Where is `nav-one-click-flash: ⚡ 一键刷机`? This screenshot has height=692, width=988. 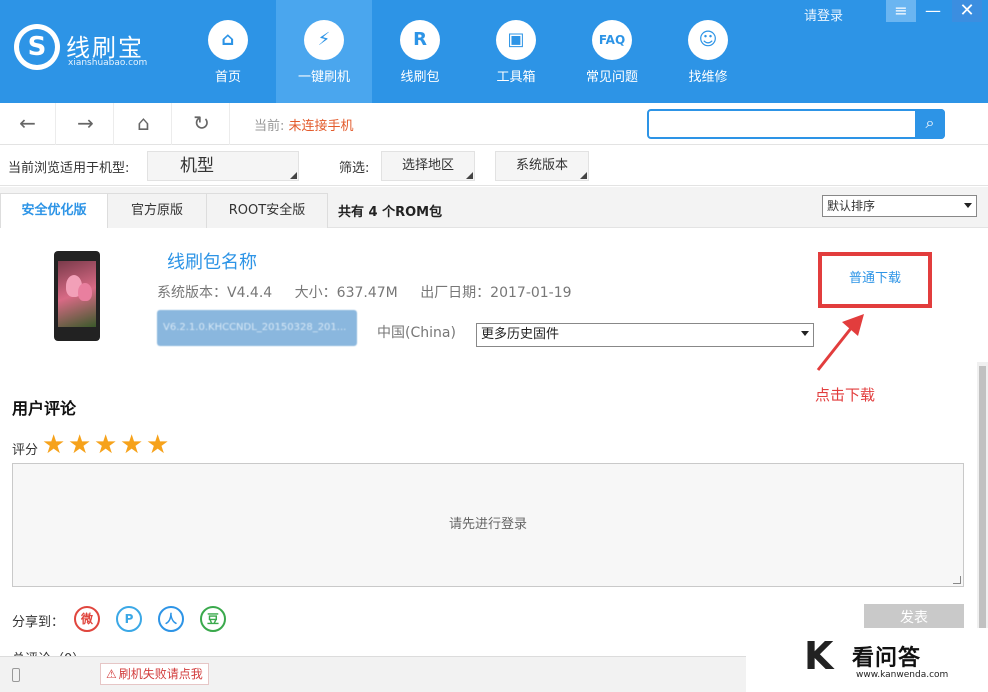 nav-one-click-flash: ⚡ 一键刷机 is located at coordinates (324, 51).